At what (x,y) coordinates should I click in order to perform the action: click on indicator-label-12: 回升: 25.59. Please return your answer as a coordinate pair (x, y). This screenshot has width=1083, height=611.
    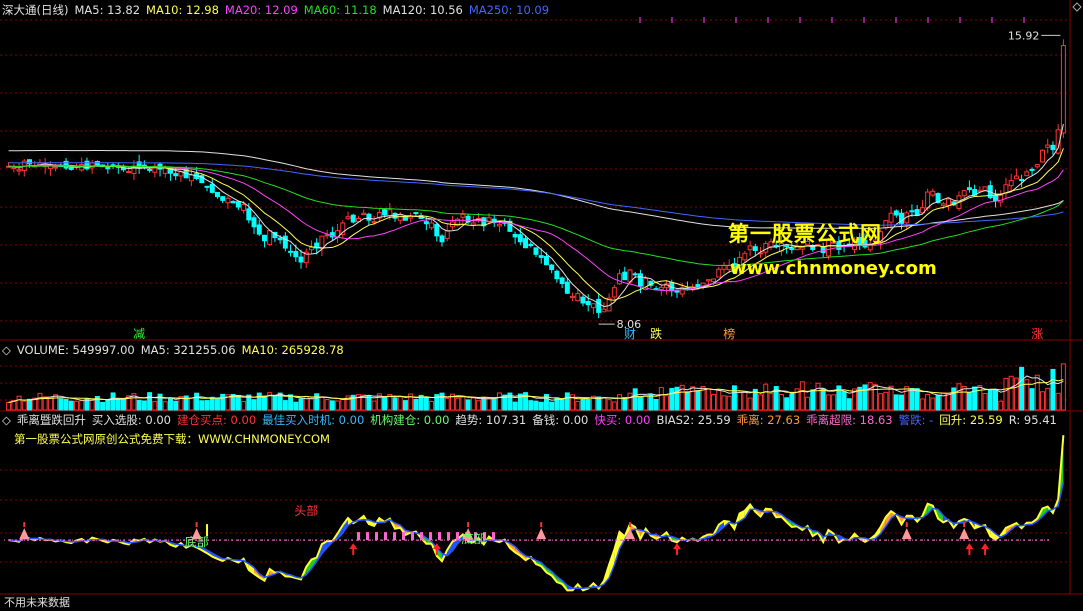
    Looking at the image, I should click on (971, 420).